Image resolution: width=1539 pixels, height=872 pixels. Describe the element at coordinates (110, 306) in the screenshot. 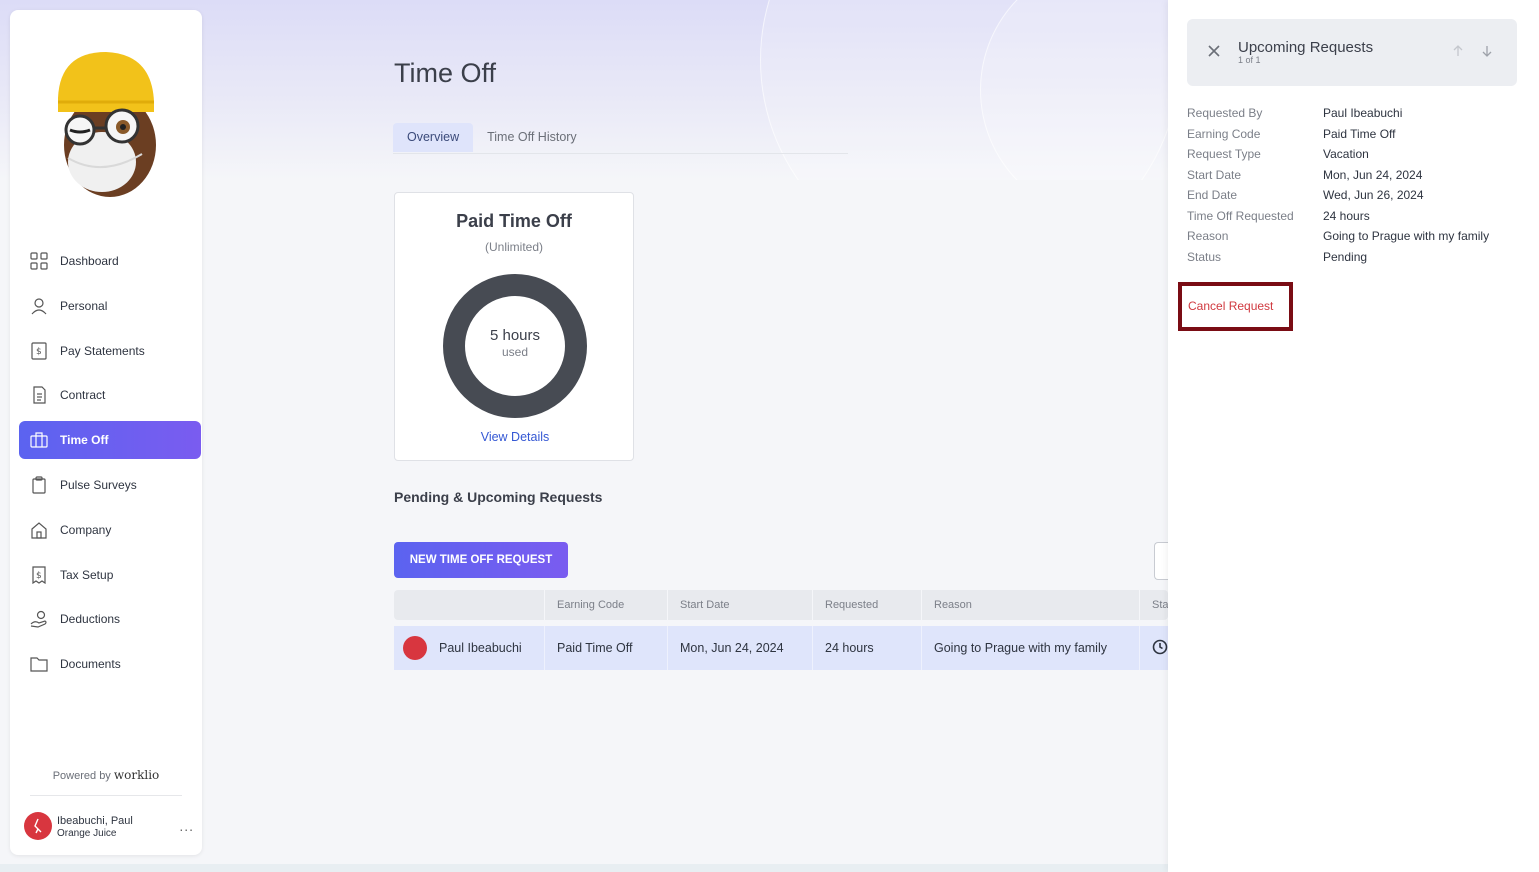

I see `sidebar-item-personal: Personal` at that location.